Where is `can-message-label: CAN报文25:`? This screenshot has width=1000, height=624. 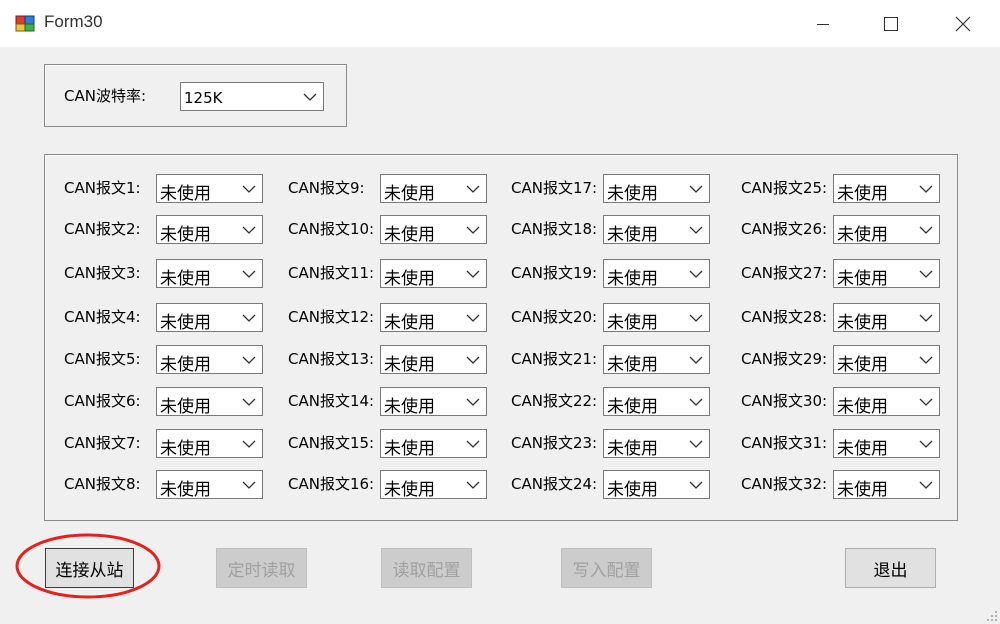 can-message-label: CAN报文25: is located at coordinates (784, 188).